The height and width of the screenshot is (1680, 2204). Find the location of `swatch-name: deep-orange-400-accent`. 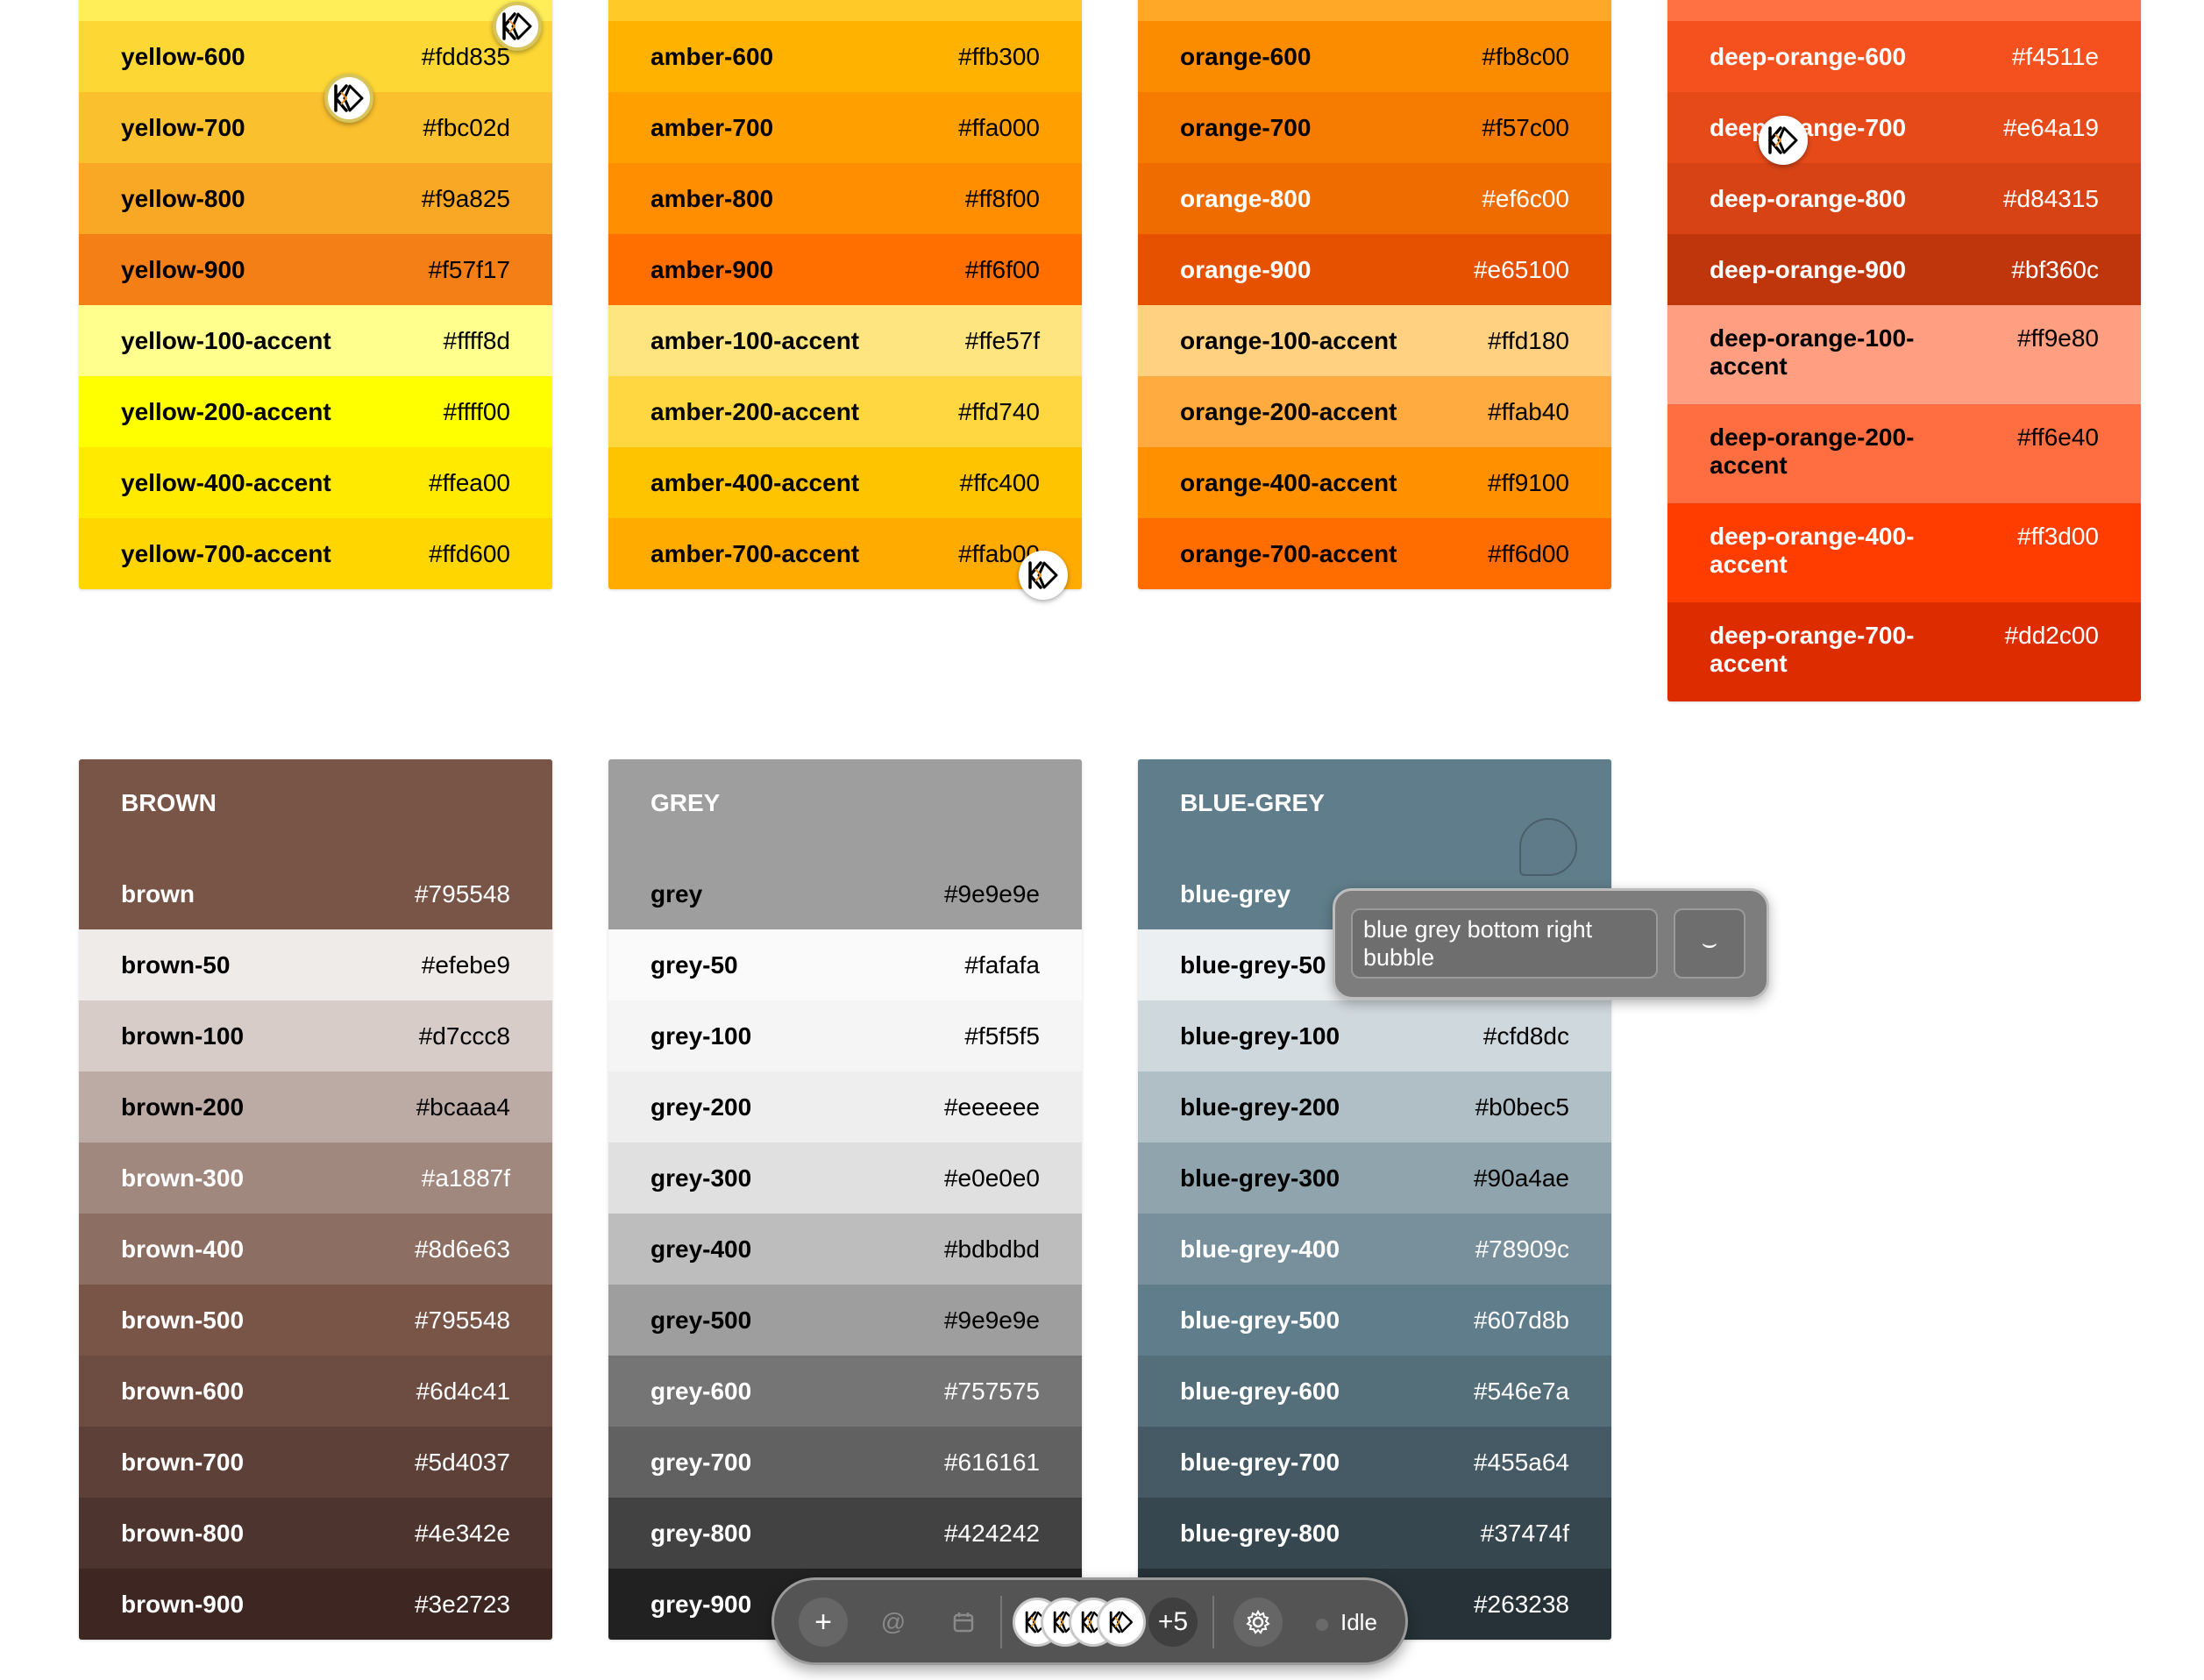

swatch-name: deep-orange-400-accent is located at coordinates (1812, 550).